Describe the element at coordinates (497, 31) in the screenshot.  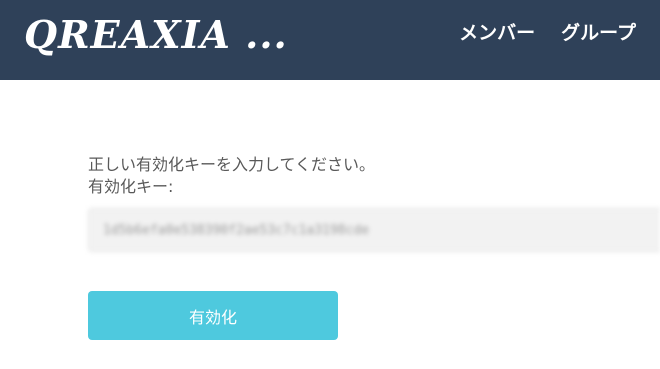
I see `nav-item-members: メンバー` at that location.